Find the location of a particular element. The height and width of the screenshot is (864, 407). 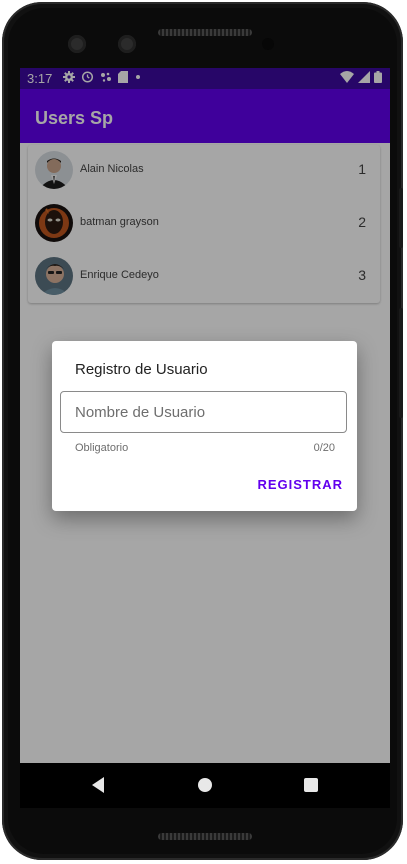

power-button is located at coordinates (401, 363).